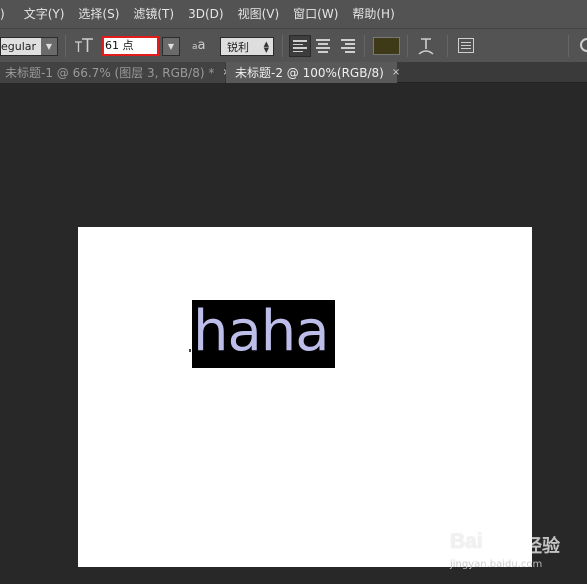 The height and width of the screenshot is (584, 587). I want to click on chevron-down-icon: ▼, so click(49, 46).